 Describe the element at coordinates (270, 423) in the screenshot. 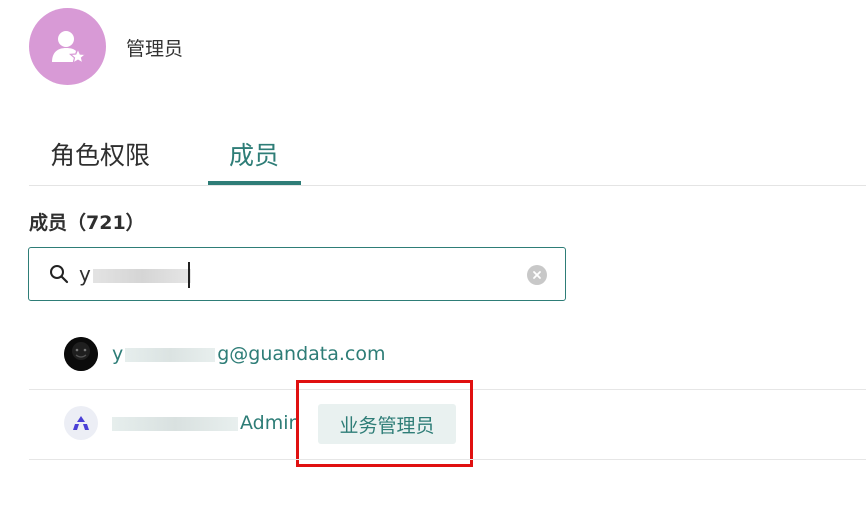

I see `member-name-suffix: Admin` at that location.